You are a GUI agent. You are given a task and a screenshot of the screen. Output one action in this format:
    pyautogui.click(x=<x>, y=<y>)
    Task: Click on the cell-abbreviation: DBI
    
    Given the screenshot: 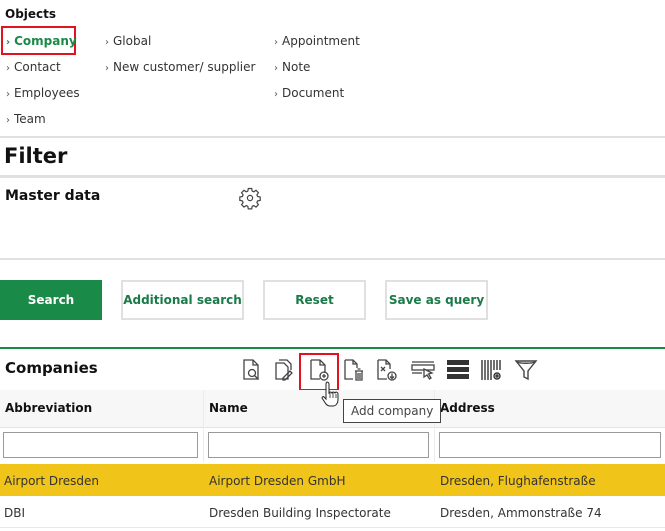 What is the action you would take?
    pyautogui.click(x=15, y=513)
    